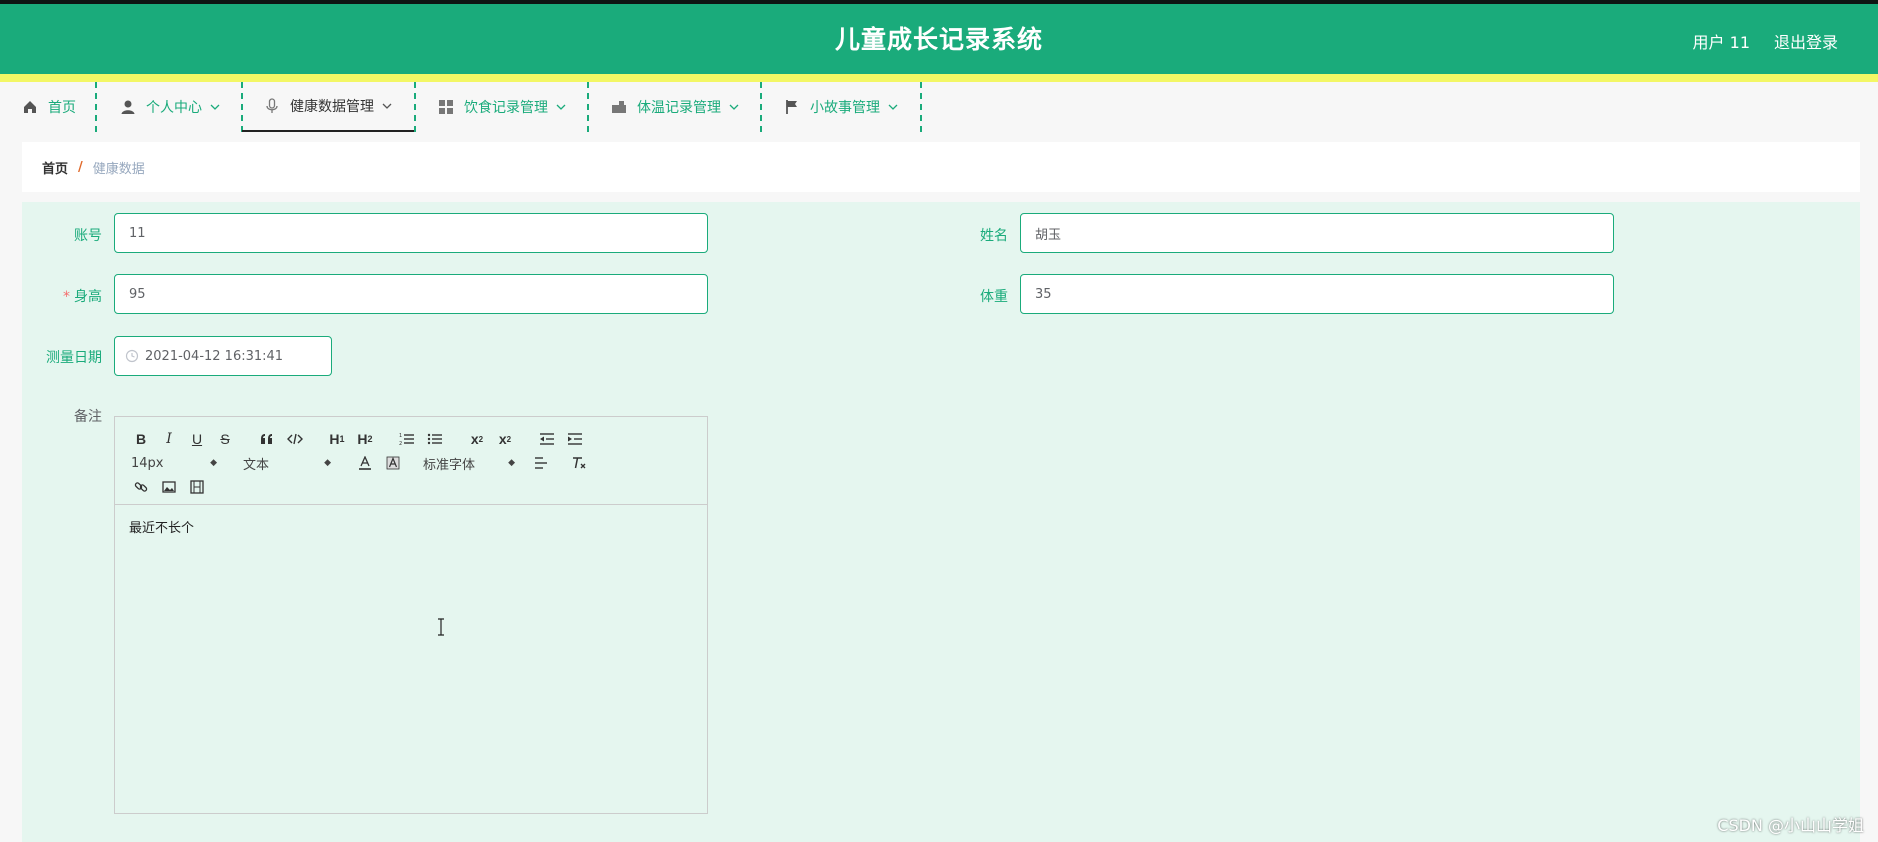  I want to click on name-label: 姓名, so click(994, 236).